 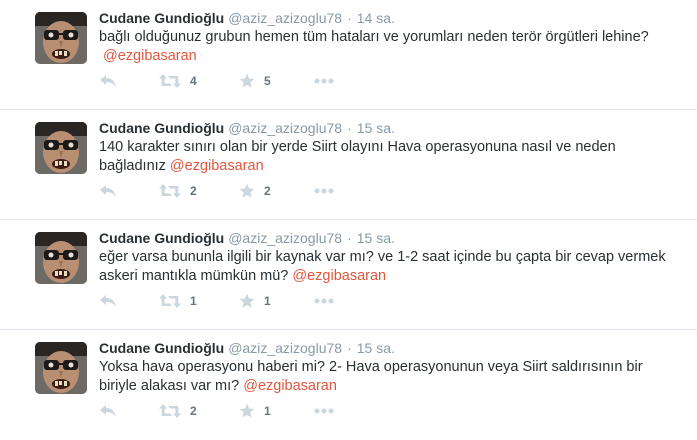 I want to click on favorite-count: 2, so click(x=267, y=191).